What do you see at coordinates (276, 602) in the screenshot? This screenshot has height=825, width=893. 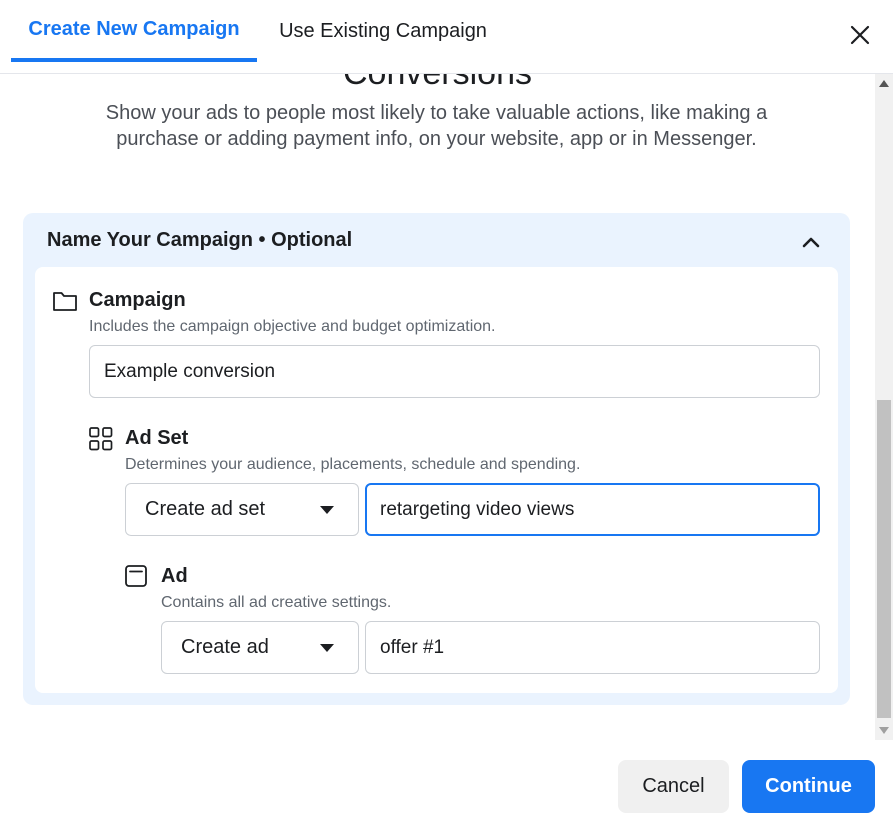 I see `ad-description: Contains all ad creative settings.` at bounding box center [276, 602].